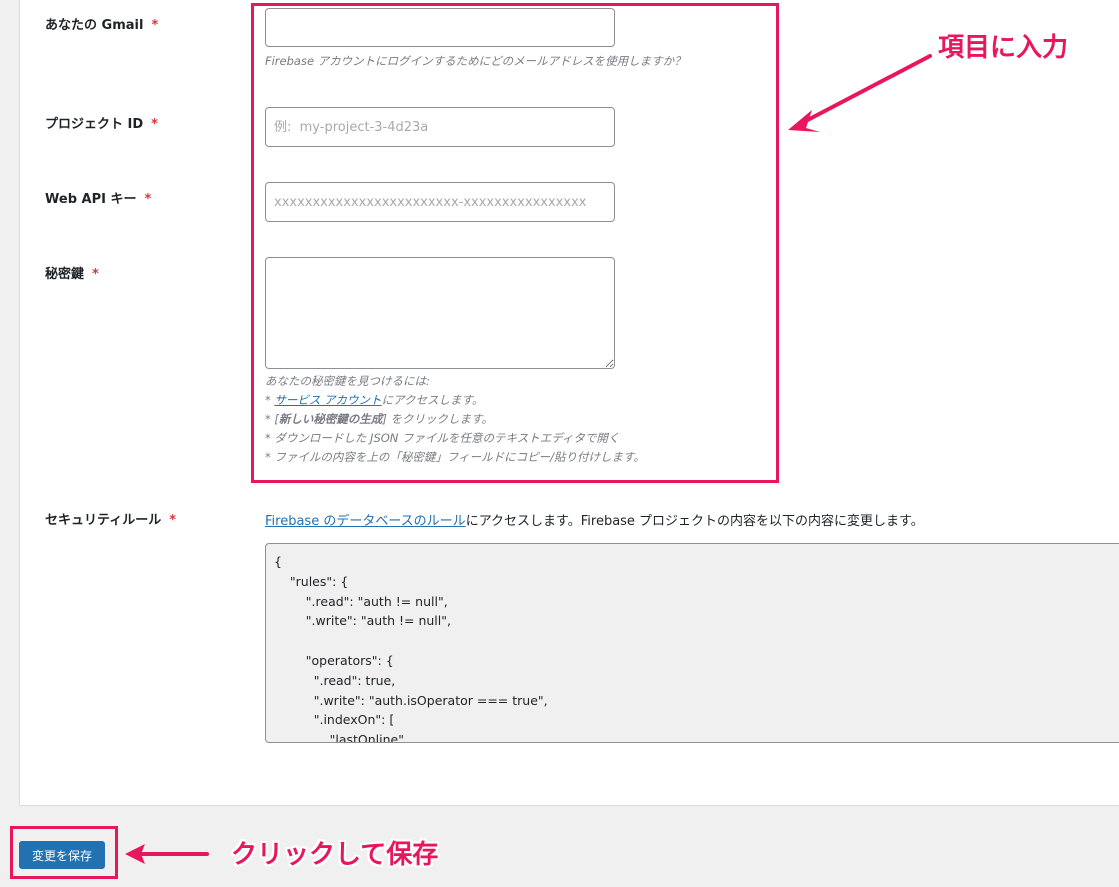 This screenshot has height=887, width=1119. What do you see at coordinates (804, 121) in the screenshot?
I see `arrow-head-inputs` at bounding box center [804, 121].